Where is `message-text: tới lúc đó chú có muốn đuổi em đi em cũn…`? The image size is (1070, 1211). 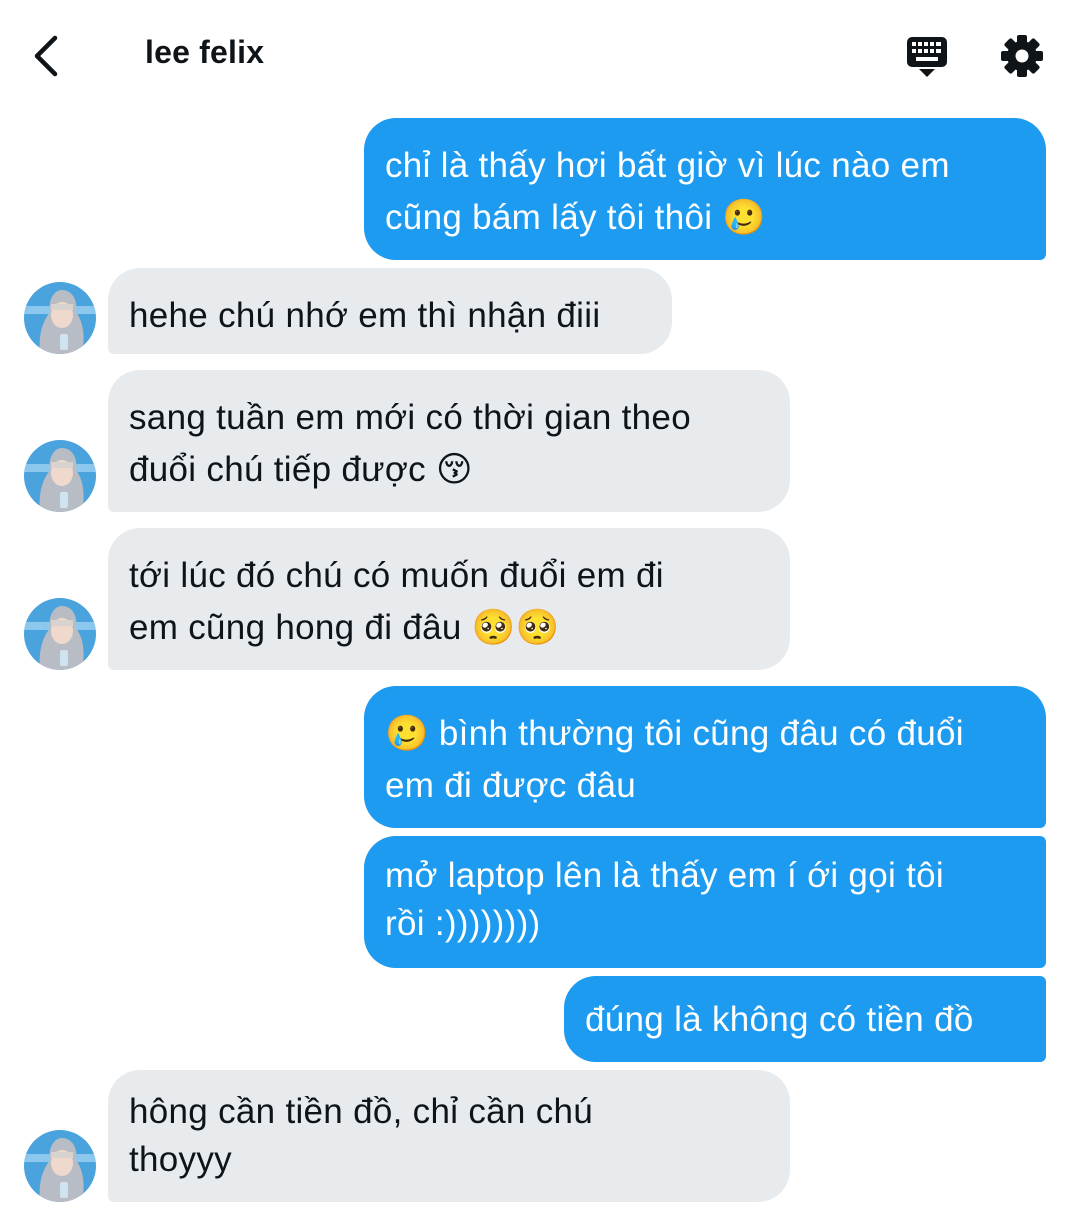
message-text: tới lúc đó chú có muốn đuổi em đi em cũn… is located at coordinates (396, 601).